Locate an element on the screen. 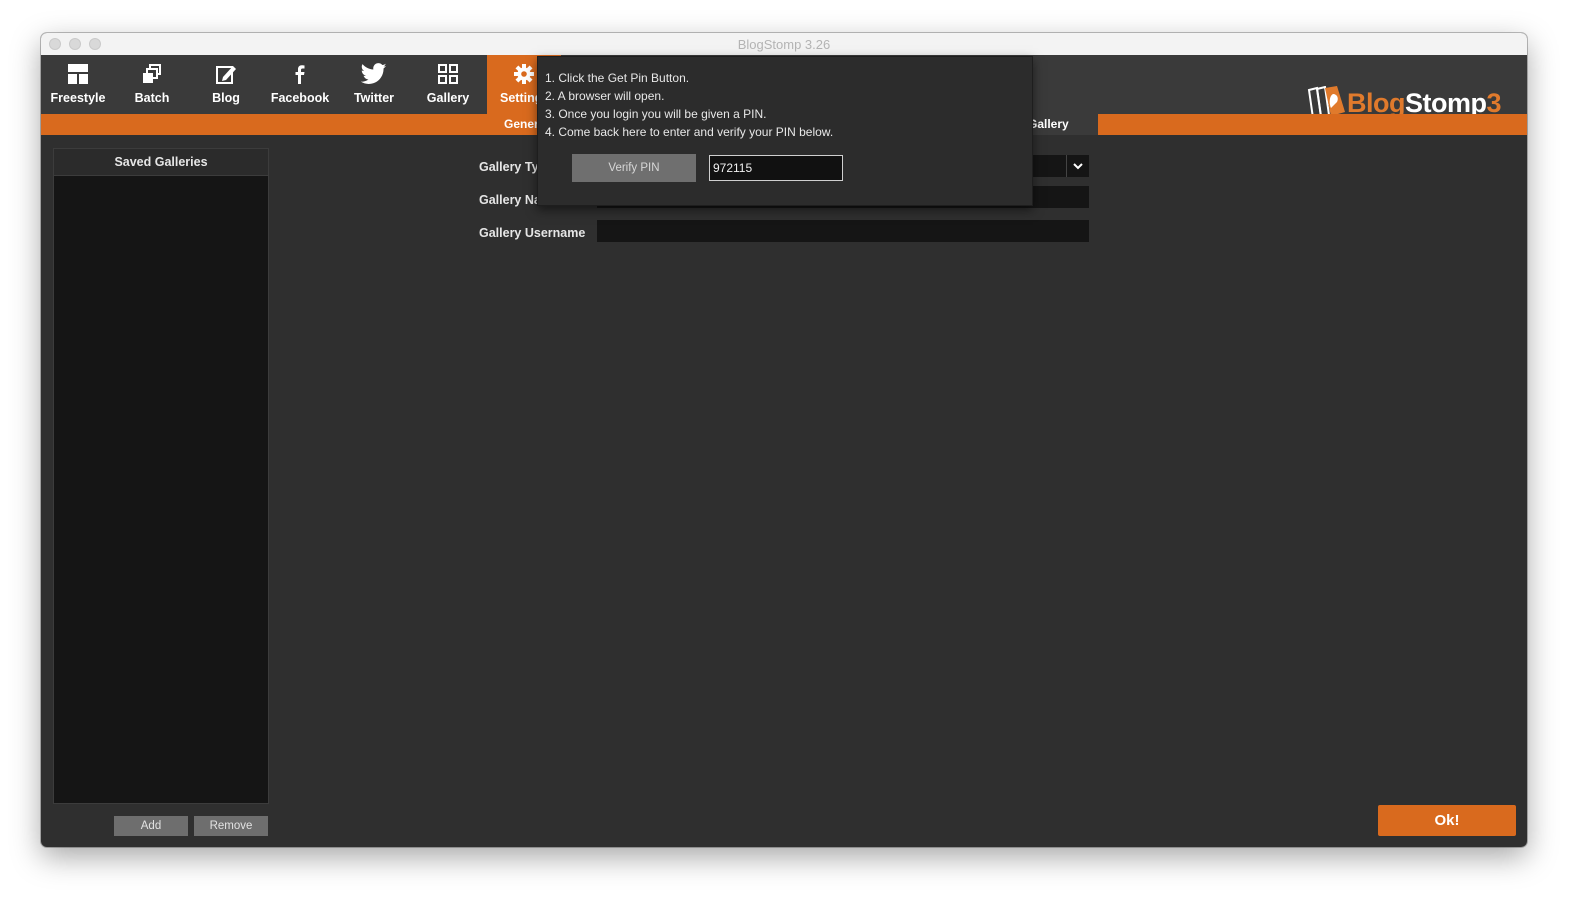  tool-label: Facebook is located at coordinates (300, 98).